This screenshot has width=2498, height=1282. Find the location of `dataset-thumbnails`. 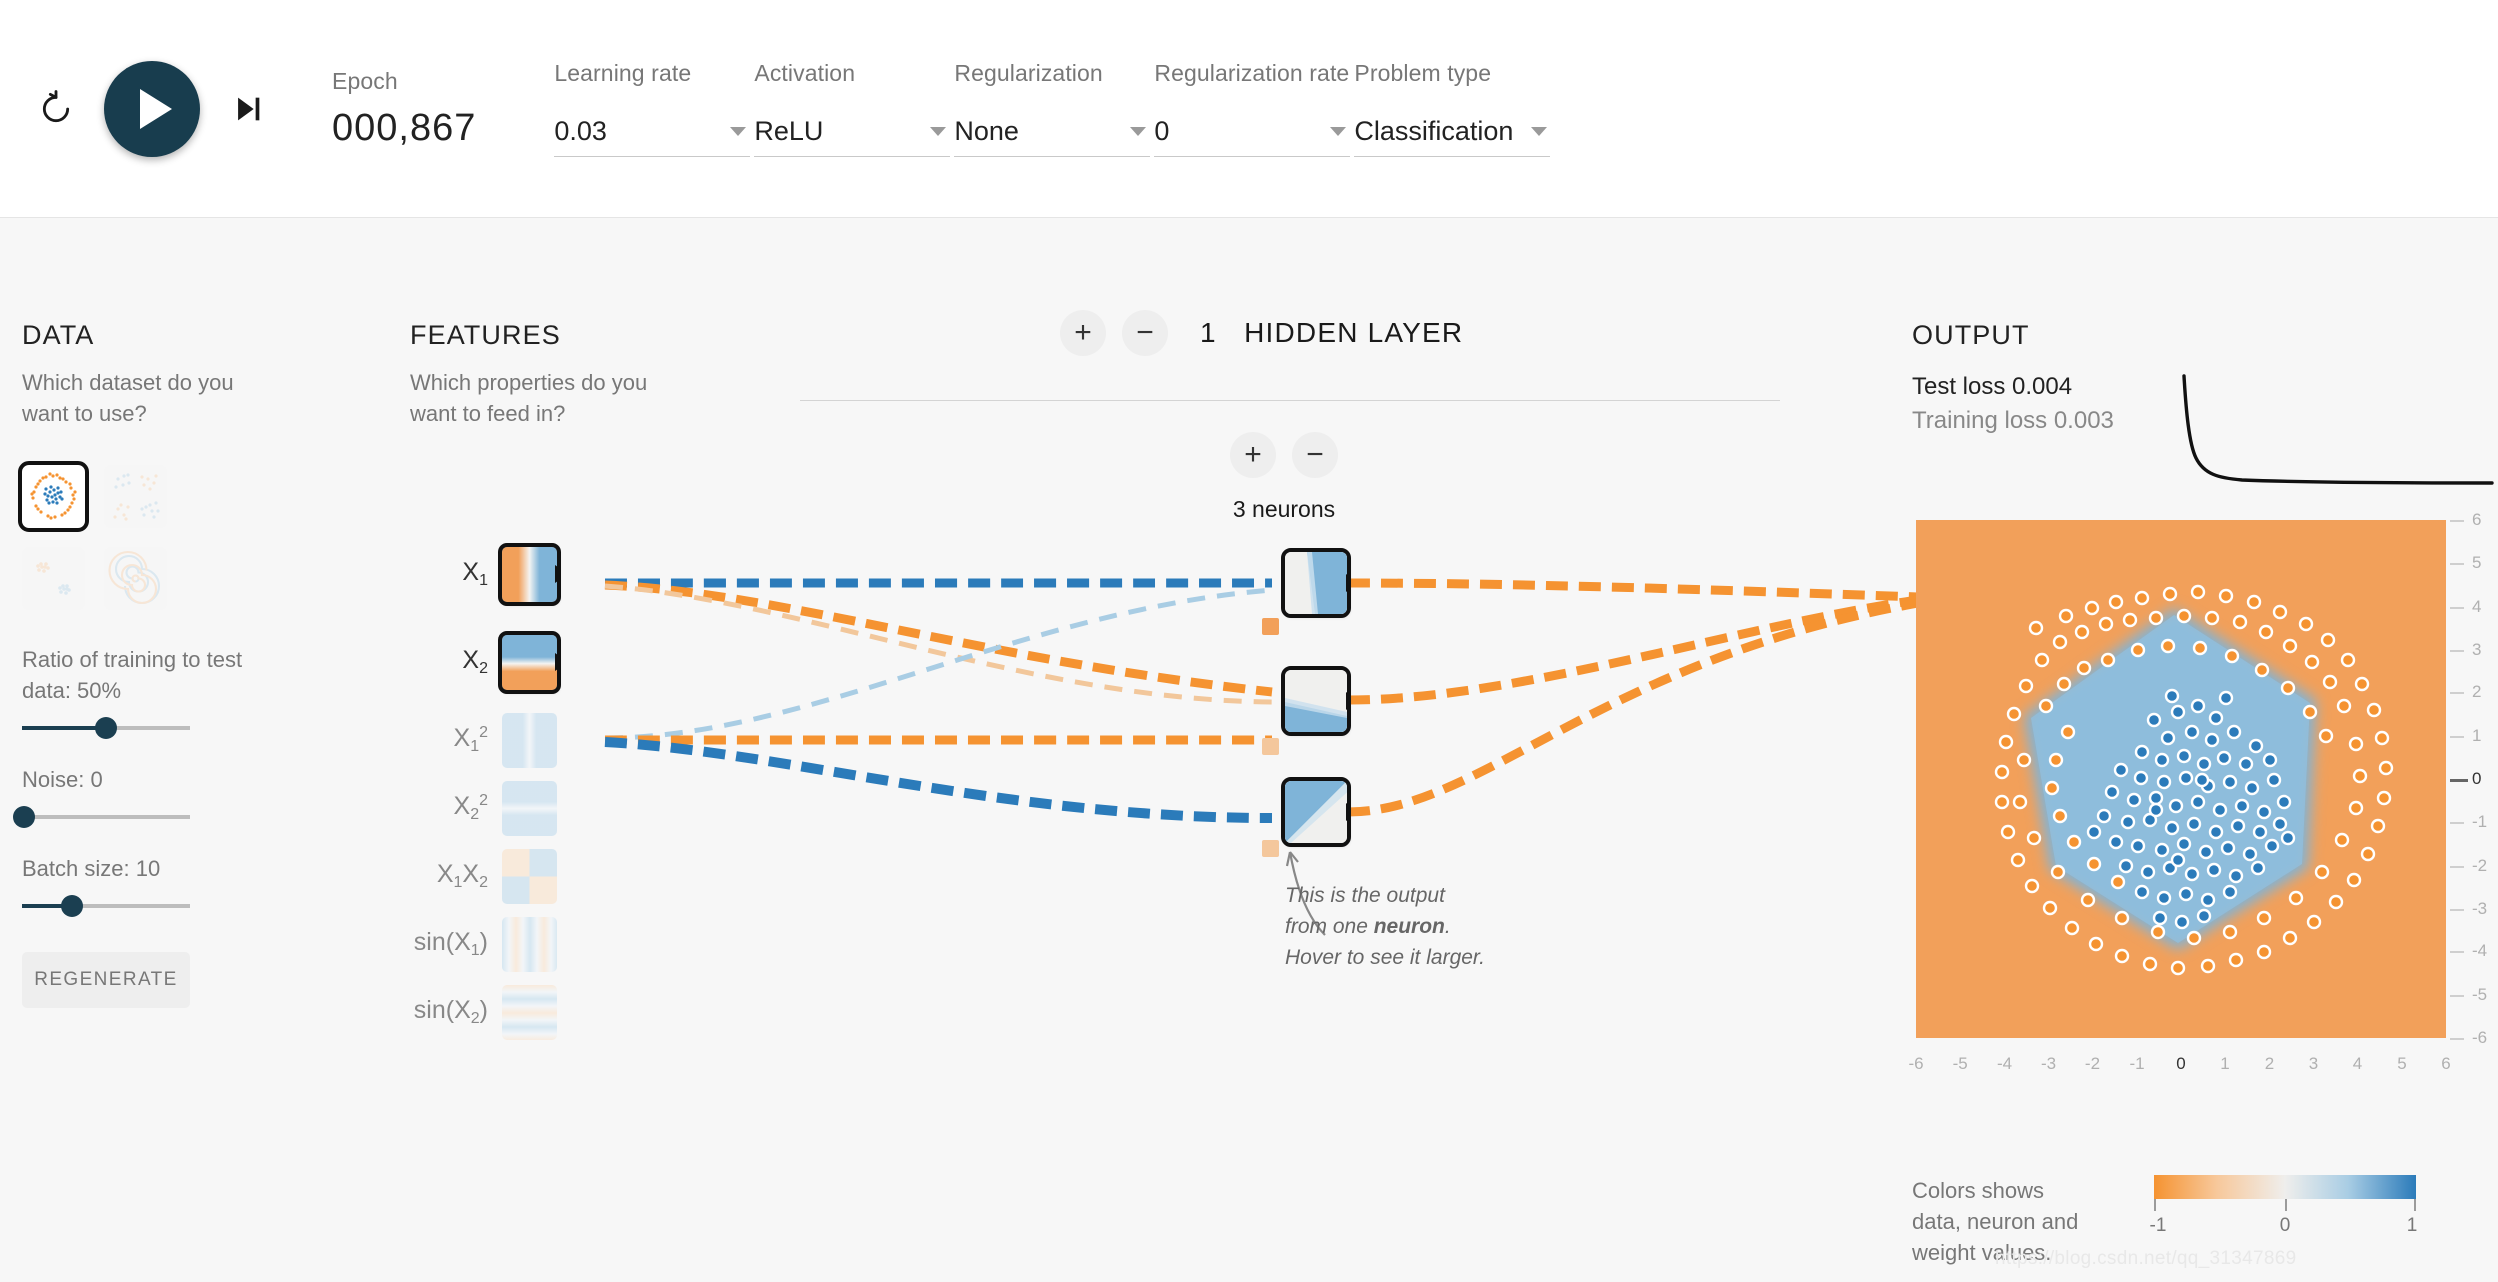

dataset-thumbnails is located at coordinates (150, 535).